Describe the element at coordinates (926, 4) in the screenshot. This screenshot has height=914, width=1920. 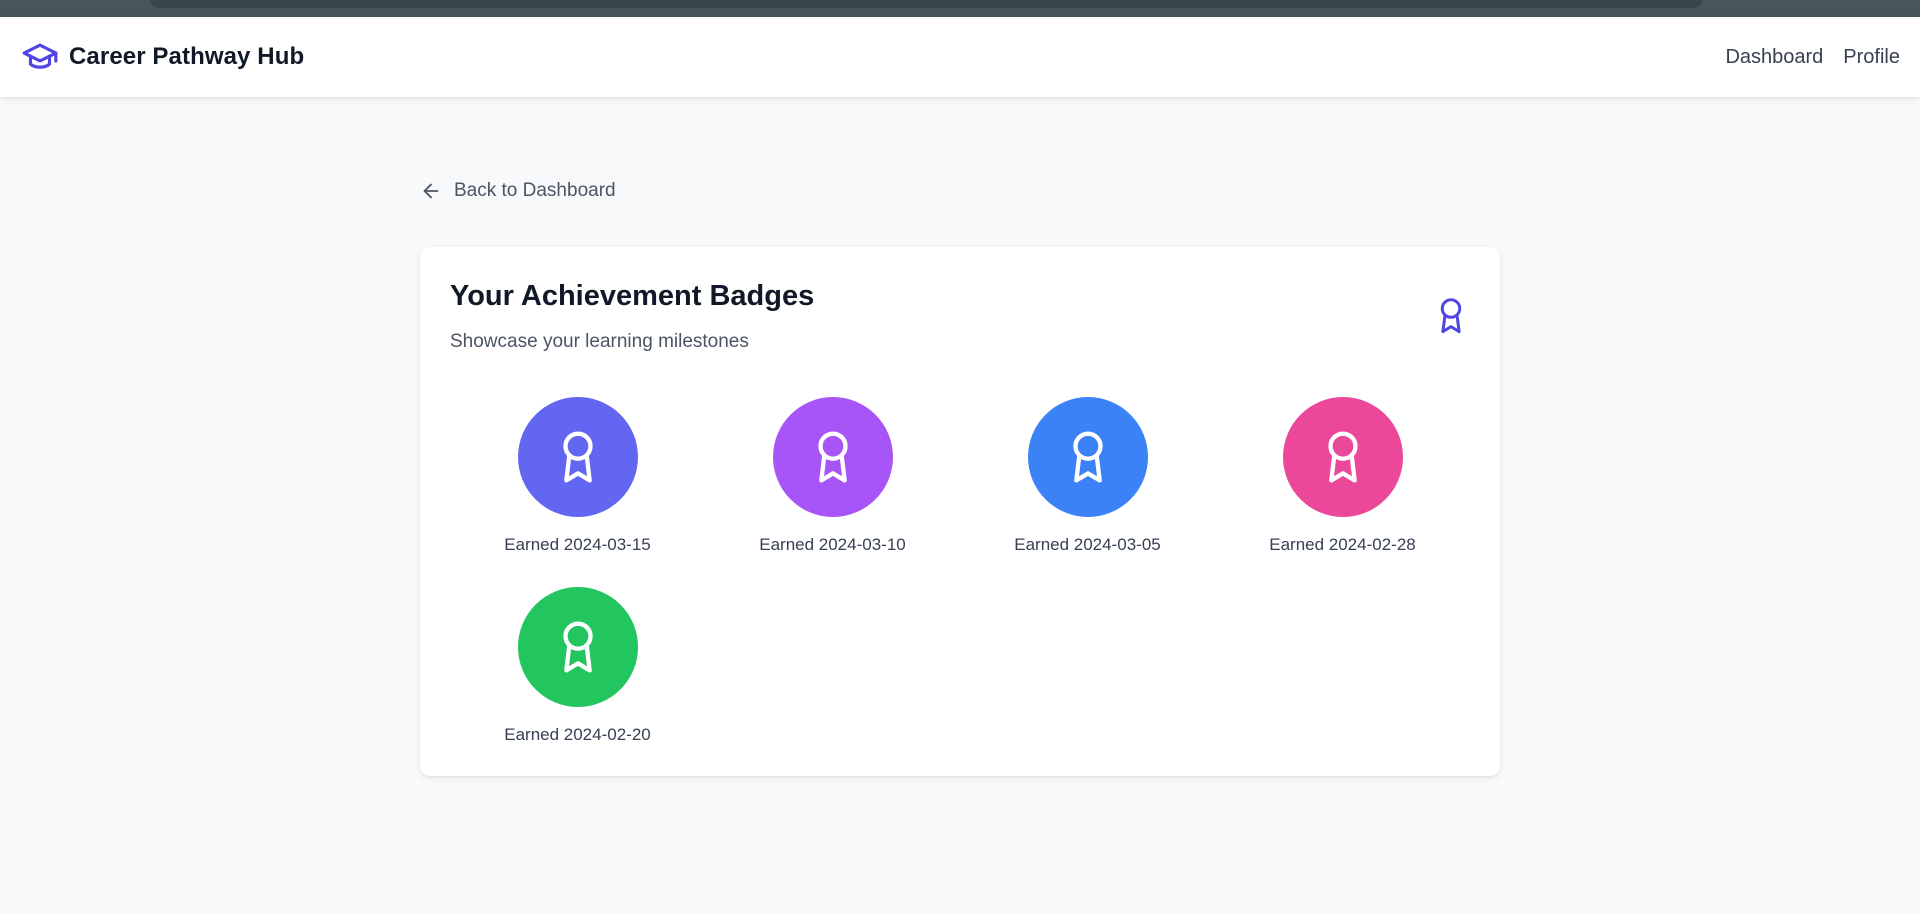
I see `browser-address-bar` at that location.